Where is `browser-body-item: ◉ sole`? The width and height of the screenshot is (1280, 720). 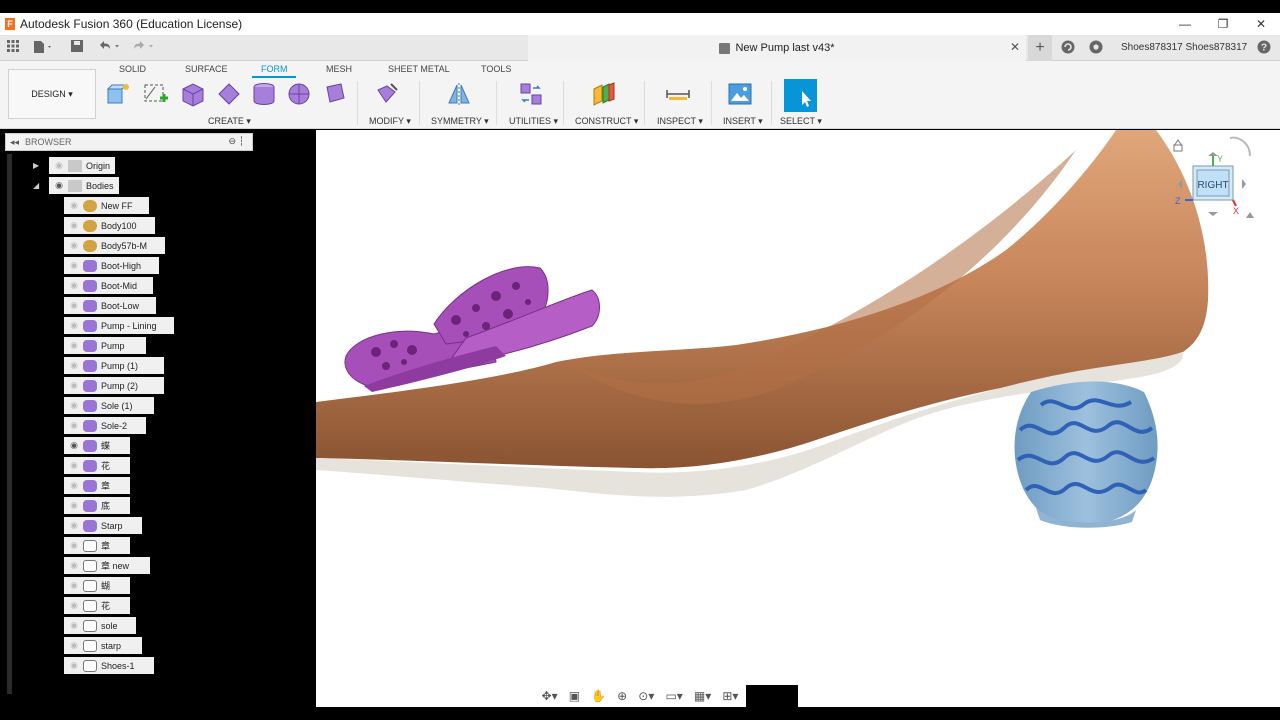 browser-body-item: ◉ sole is located at coordinates (100, 625).